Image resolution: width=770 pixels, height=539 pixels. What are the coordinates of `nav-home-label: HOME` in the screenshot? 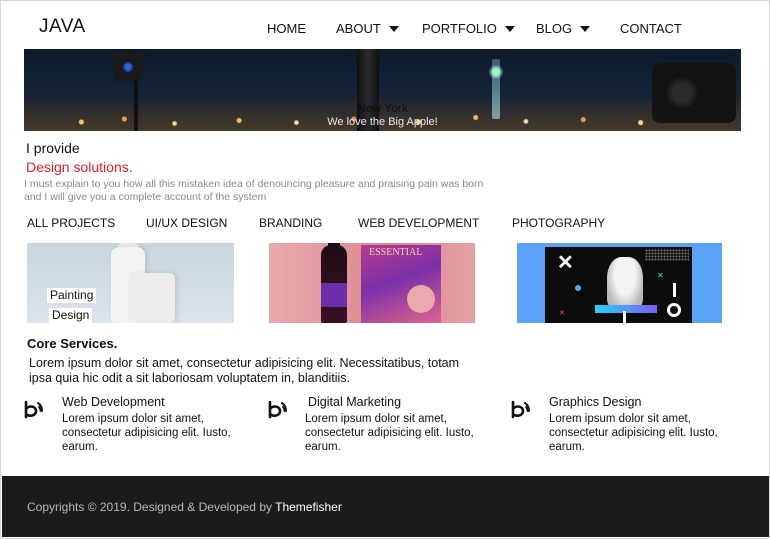 It's located at (286, 28).